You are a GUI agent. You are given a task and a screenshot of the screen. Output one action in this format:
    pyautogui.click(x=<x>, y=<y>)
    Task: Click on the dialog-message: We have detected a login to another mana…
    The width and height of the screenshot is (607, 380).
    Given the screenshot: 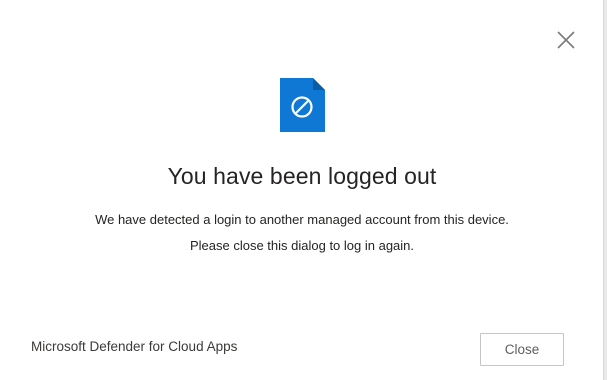 What is the action you would take?
    pyautogui.click(x=302, y=233)
    